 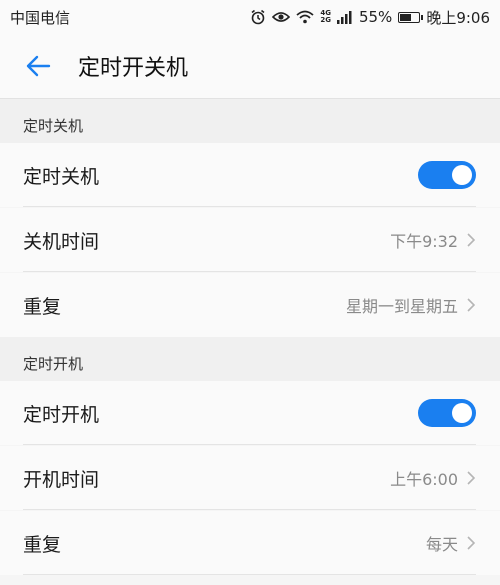 I want to click on row-label: 开机时间, so click(x=61, y=479).